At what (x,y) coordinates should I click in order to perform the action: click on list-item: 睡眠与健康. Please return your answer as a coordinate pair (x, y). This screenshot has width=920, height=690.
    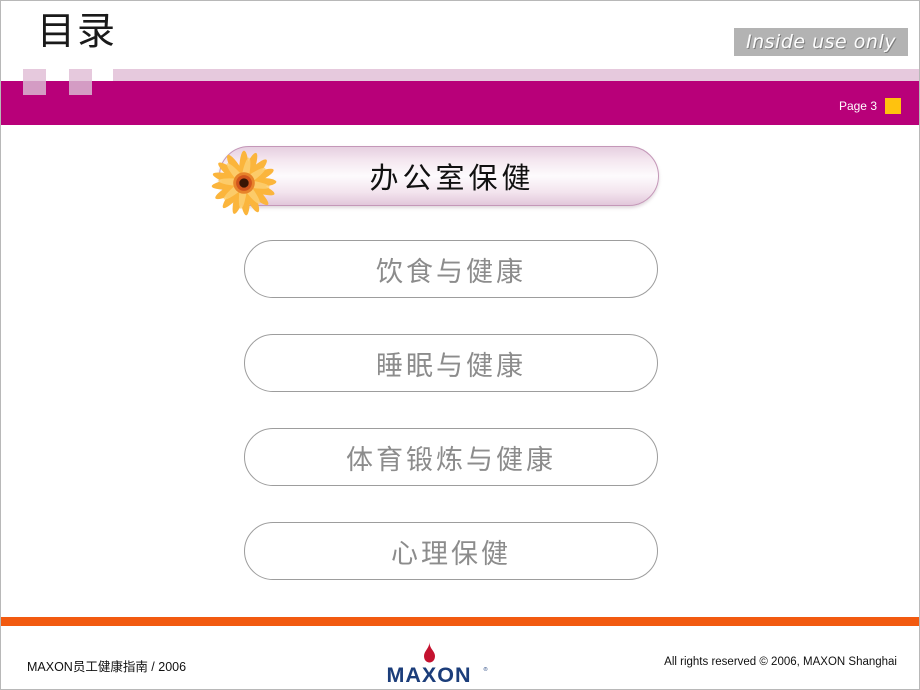
    Looking at the image, I should click on (460, 381).